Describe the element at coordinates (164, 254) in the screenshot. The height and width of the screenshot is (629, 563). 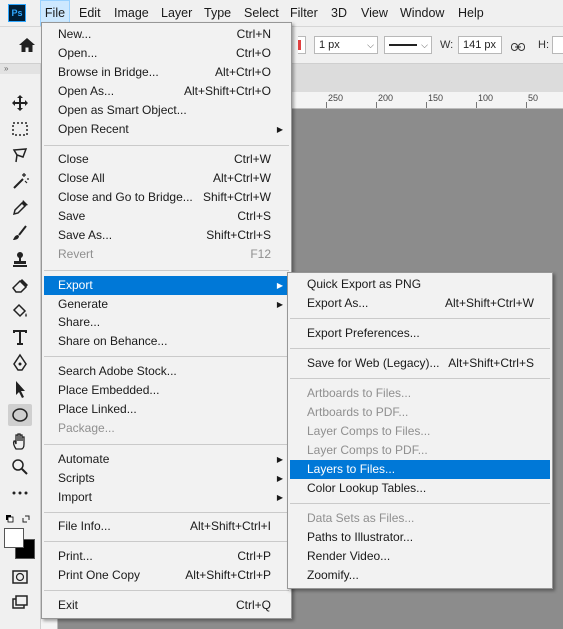
I see `menu-item-revert: Revert F12` at that location.